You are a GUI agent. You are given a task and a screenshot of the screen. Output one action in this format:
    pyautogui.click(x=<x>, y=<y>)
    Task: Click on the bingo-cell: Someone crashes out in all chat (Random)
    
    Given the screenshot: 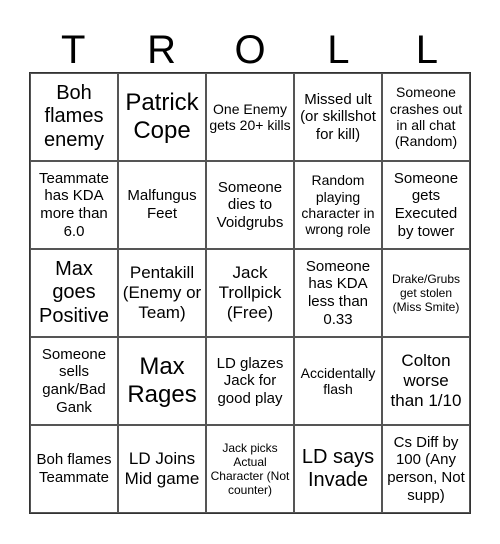 What is the action you would take?
    pyautogui.click(x=426, y=117)
    